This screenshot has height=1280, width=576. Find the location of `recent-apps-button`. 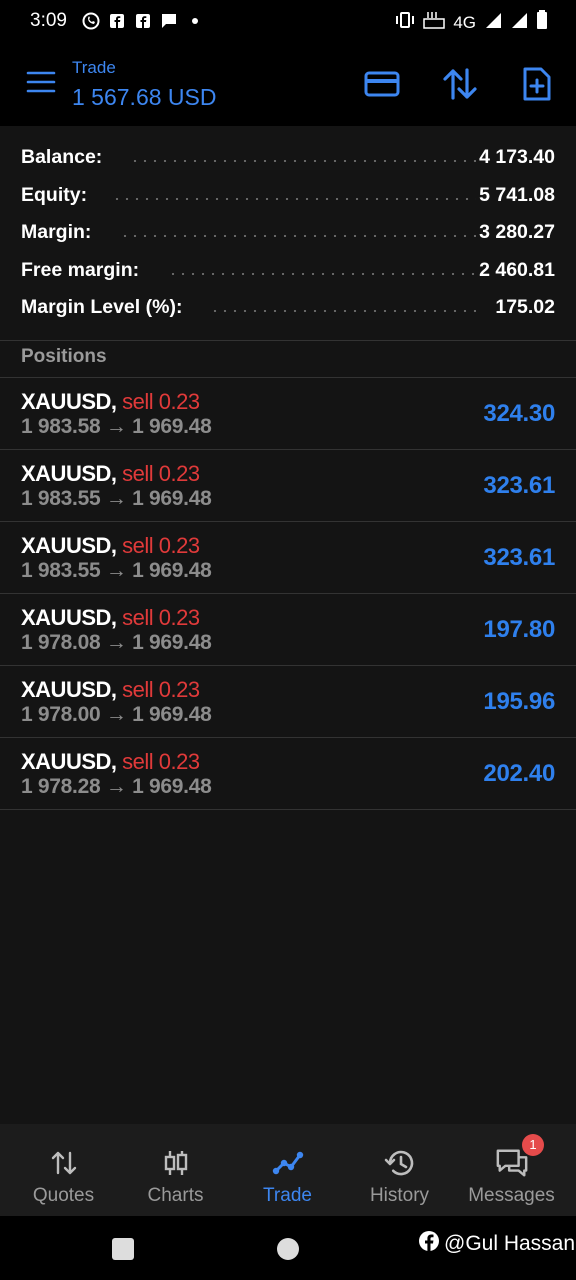

recent-apps-button is located at coordinates (123, 1249).